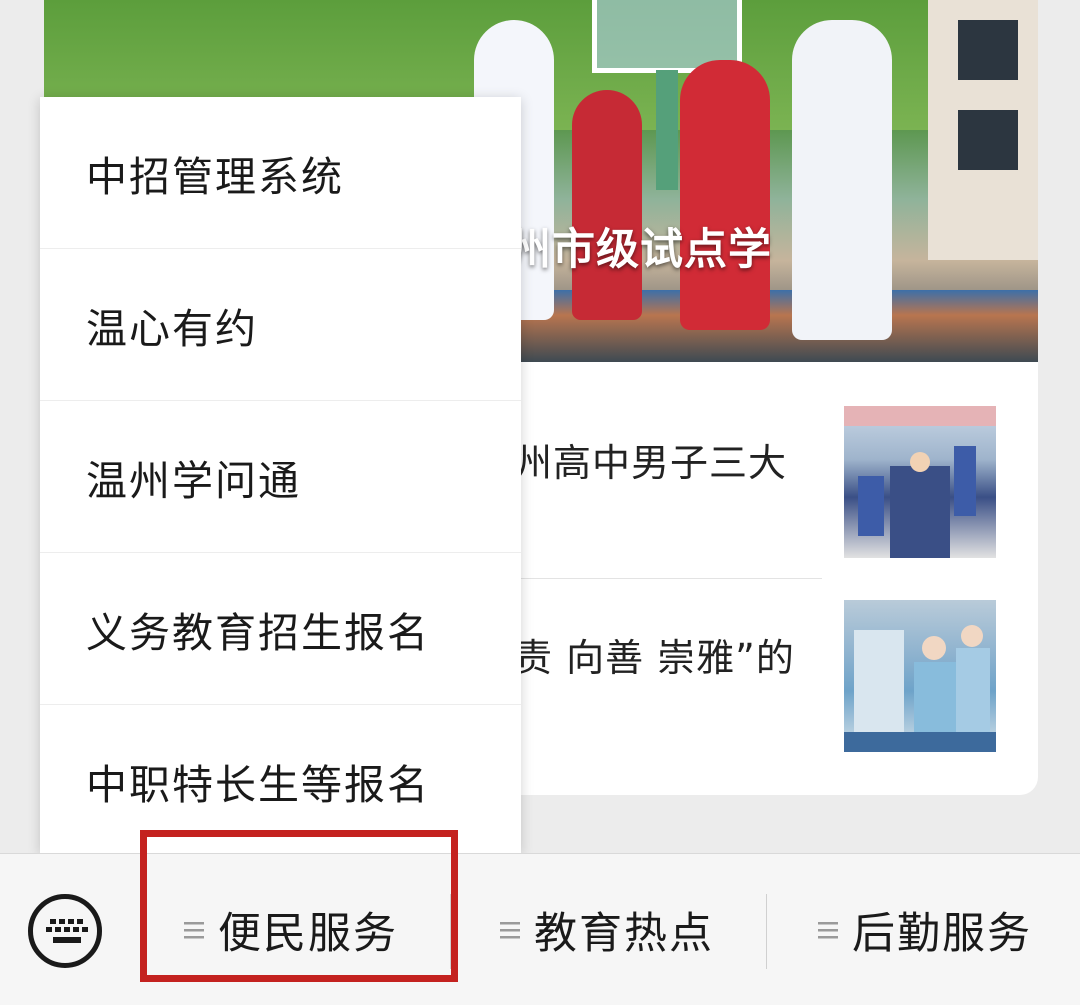 The width and height of the screenshot is (1080, 1005). Describe the element at coordinates (646, 578) in the screenshot. I see `news-divider` at that location.